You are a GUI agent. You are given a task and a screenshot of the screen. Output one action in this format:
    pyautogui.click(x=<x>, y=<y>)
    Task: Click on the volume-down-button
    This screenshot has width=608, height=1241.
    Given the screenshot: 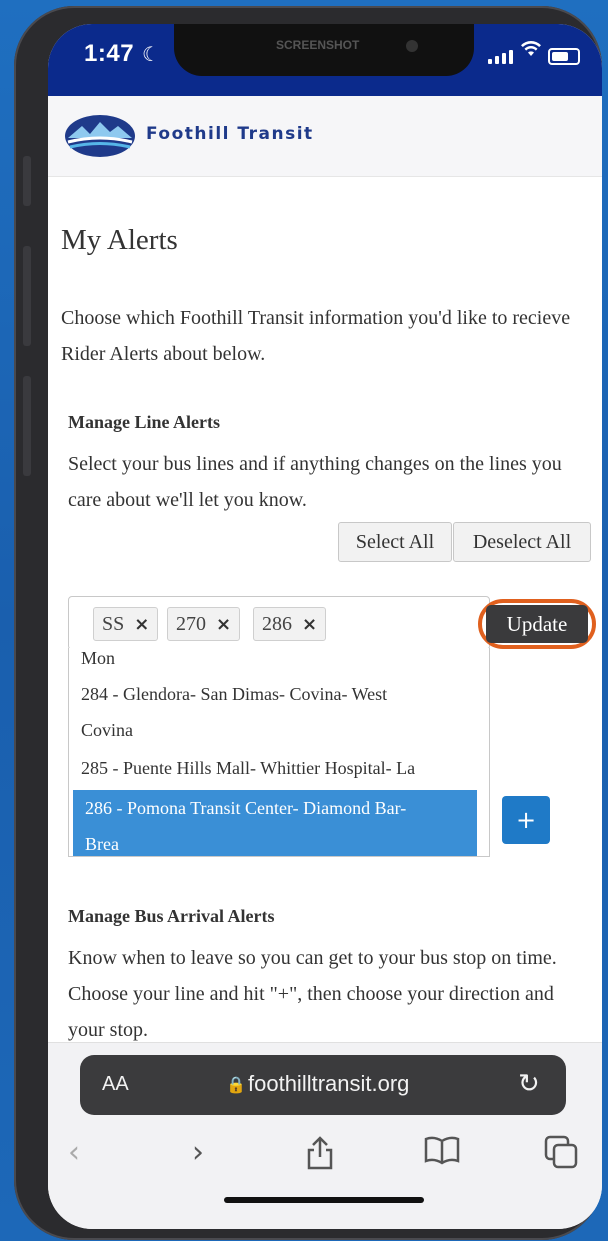 What is the action you would take?
    pyautogui.click(x=27, y=426)
    